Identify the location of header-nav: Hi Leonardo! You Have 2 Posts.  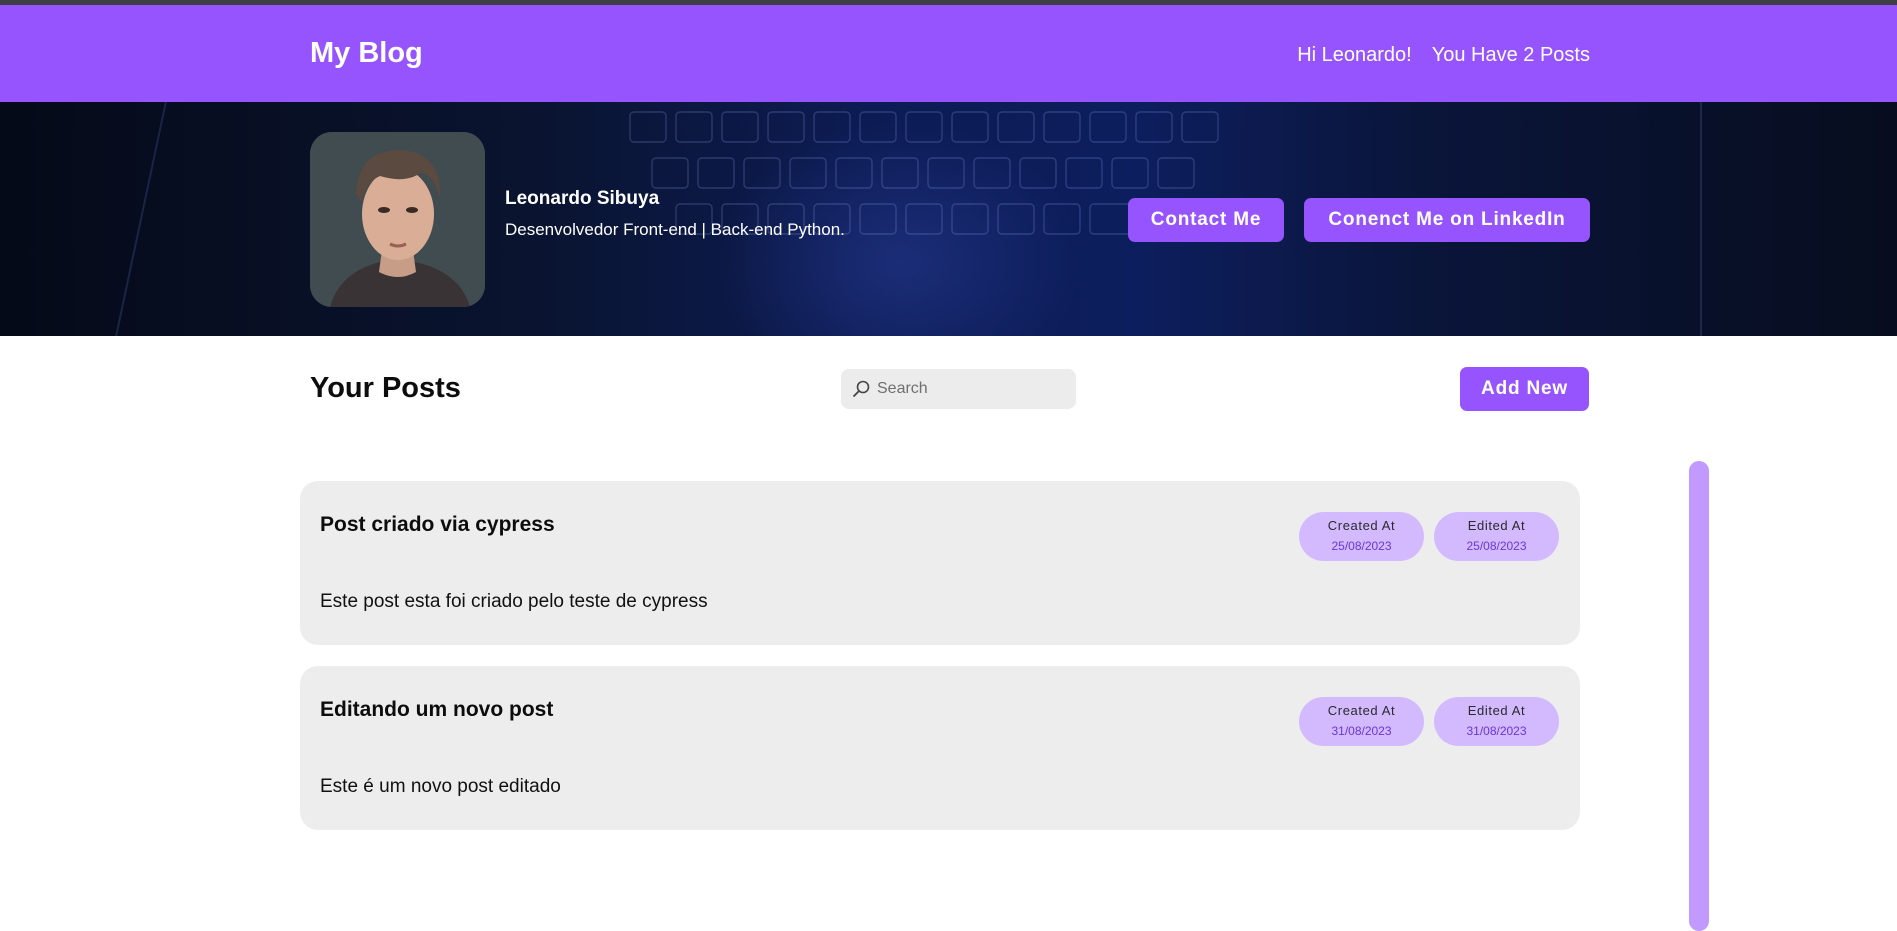
(1443, 55).